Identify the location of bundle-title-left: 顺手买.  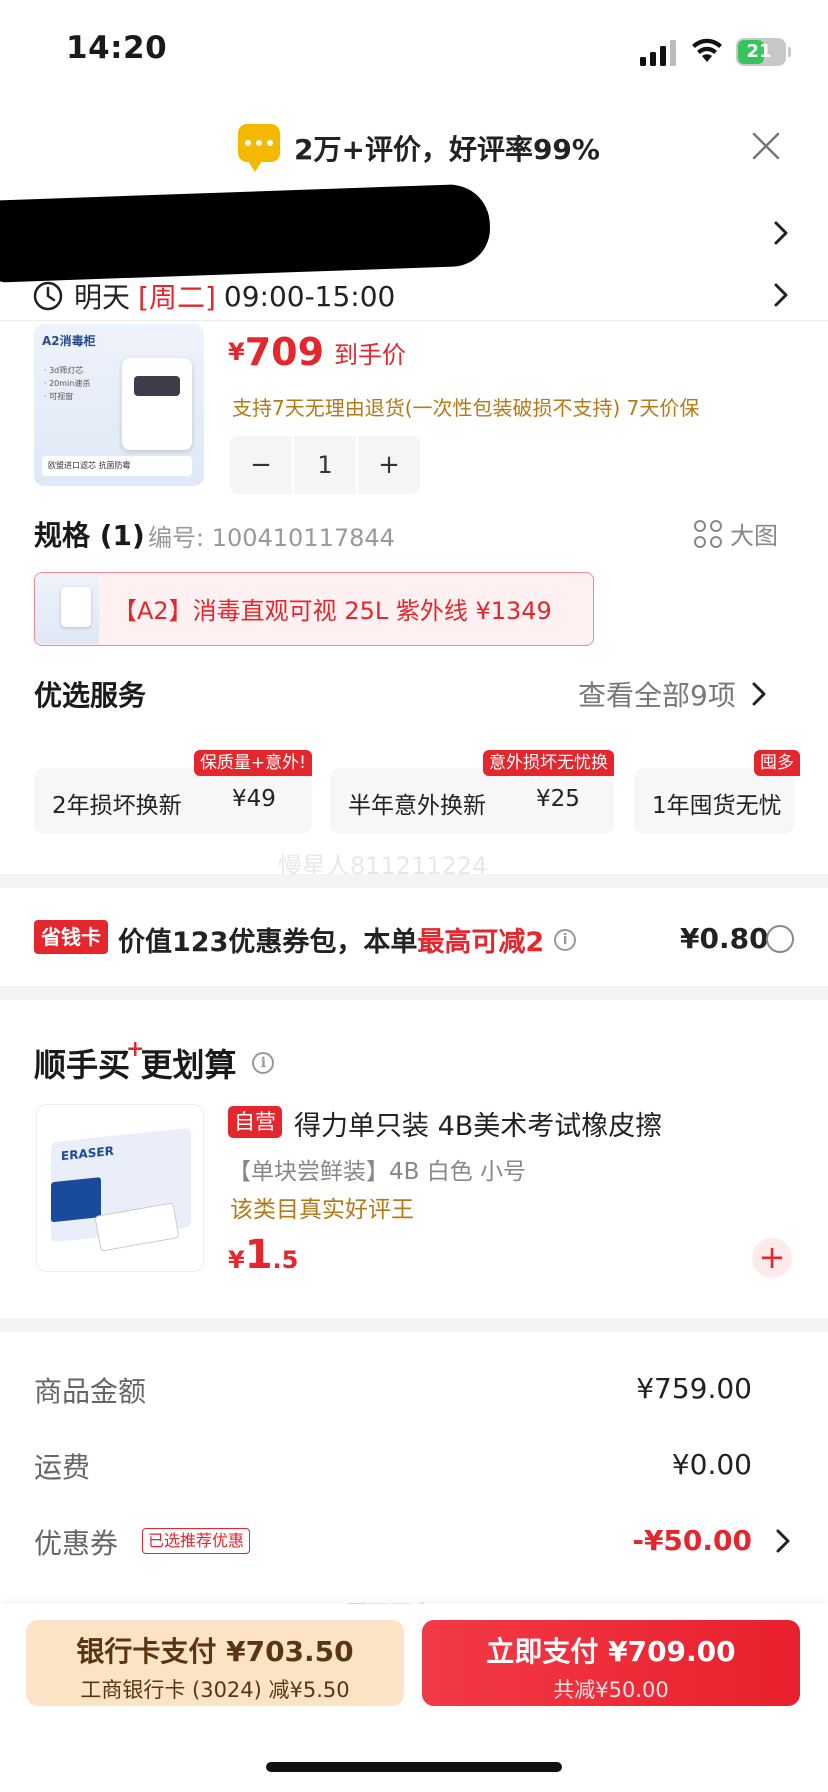
(82, 1065).